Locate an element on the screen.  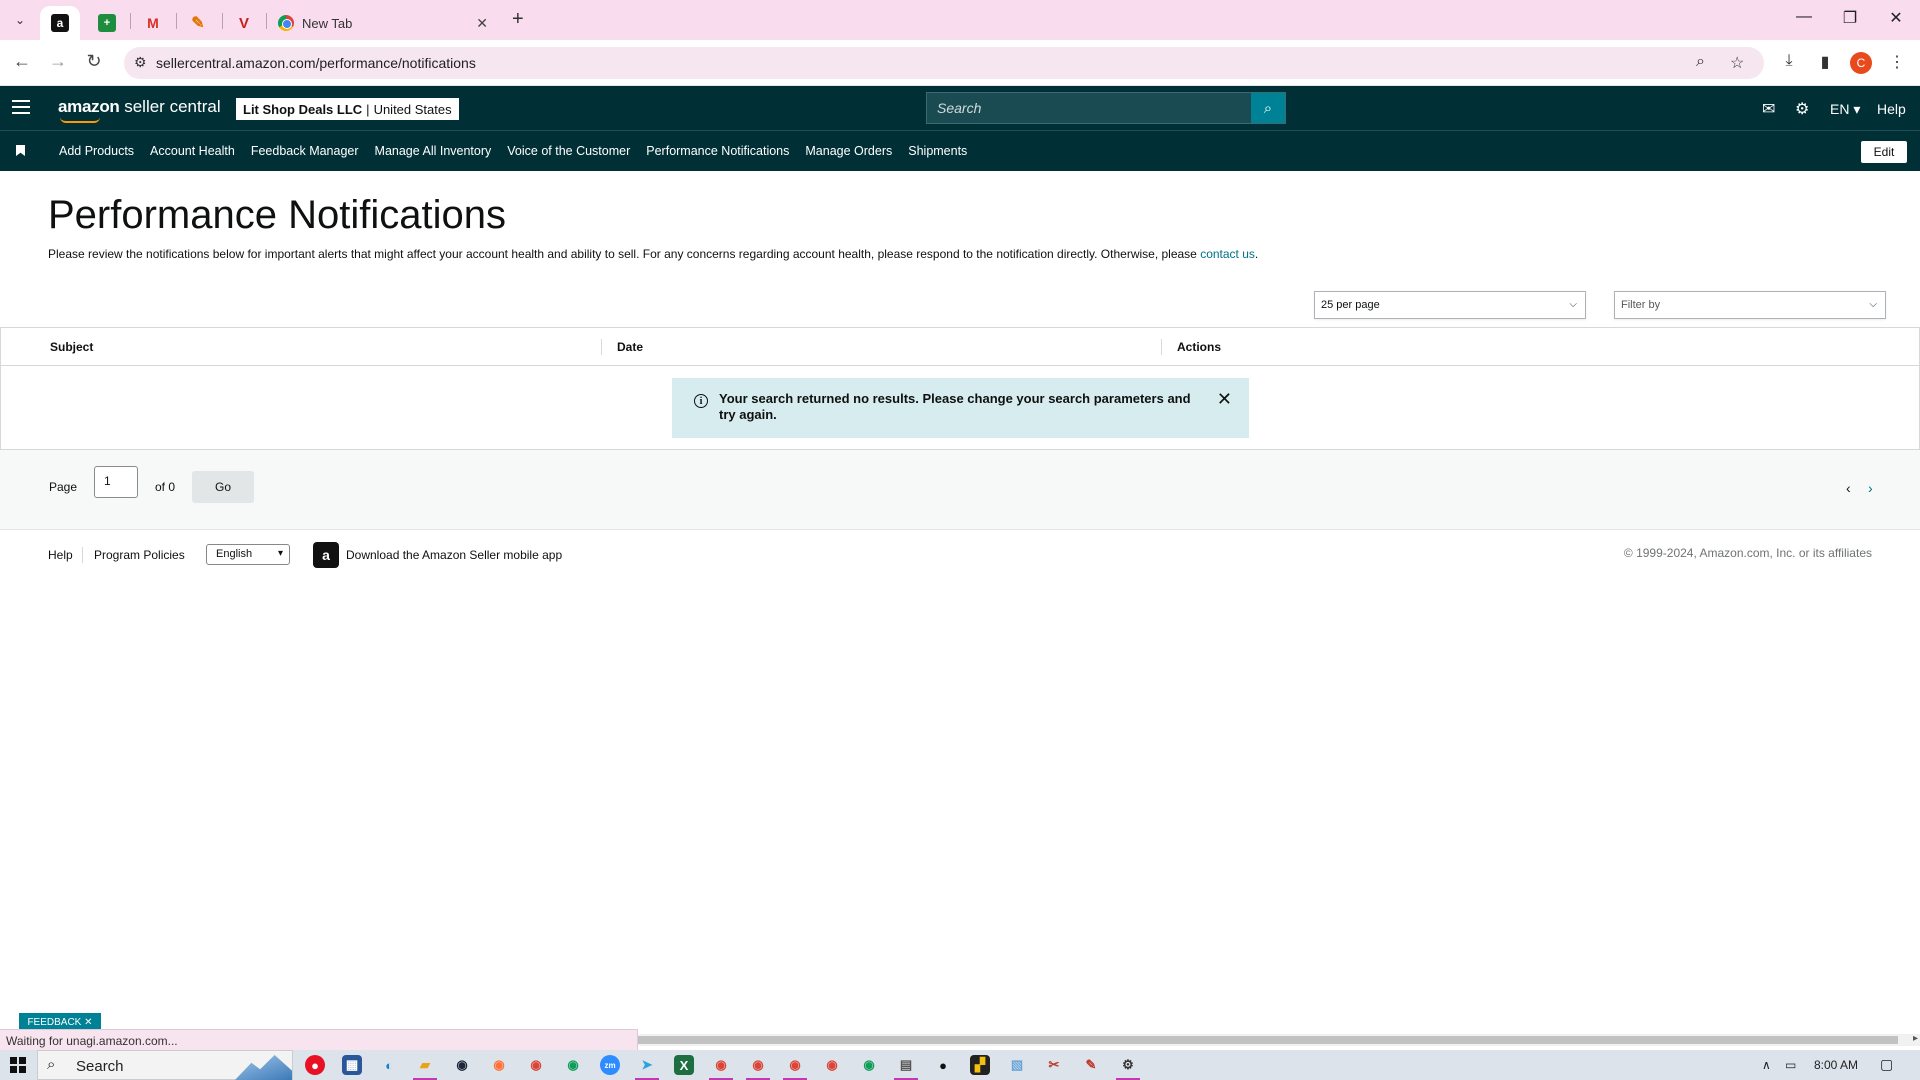
search-button: ⌕ is located at coordinates (1268, 108).